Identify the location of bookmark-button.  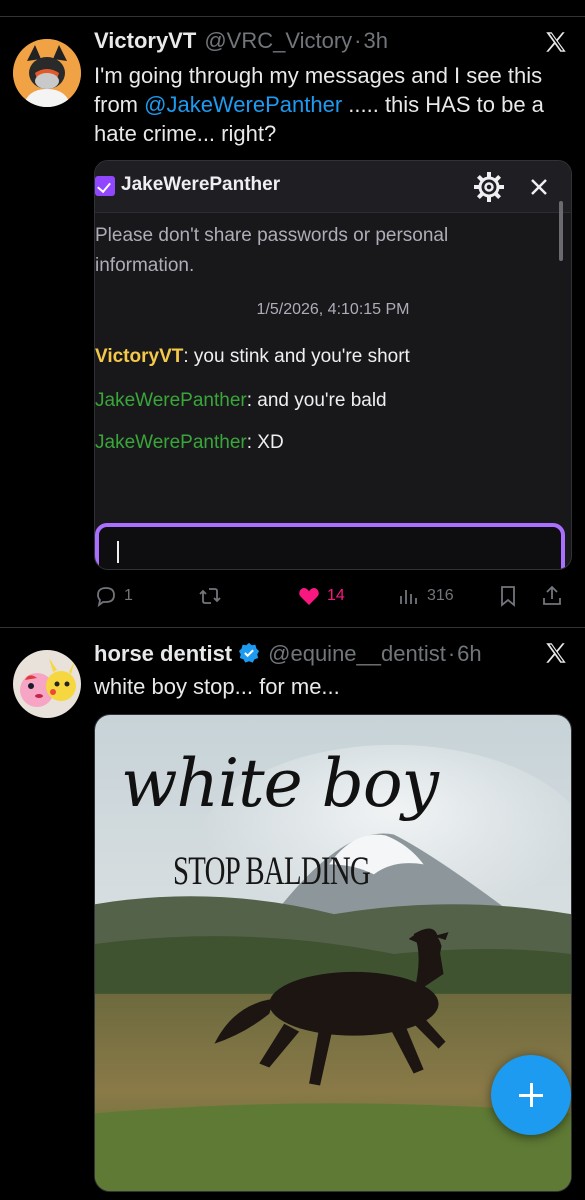
(508, 596).